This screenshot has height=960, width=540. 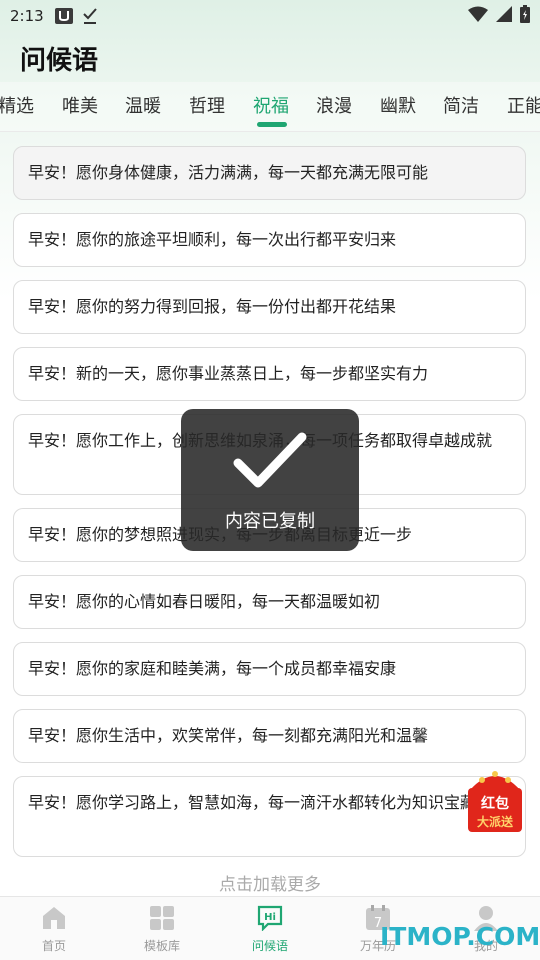 What do you see at coordinates (64, 16) in the screenshot?
I see `app-notification-icon` at bounding box center [64, 16].